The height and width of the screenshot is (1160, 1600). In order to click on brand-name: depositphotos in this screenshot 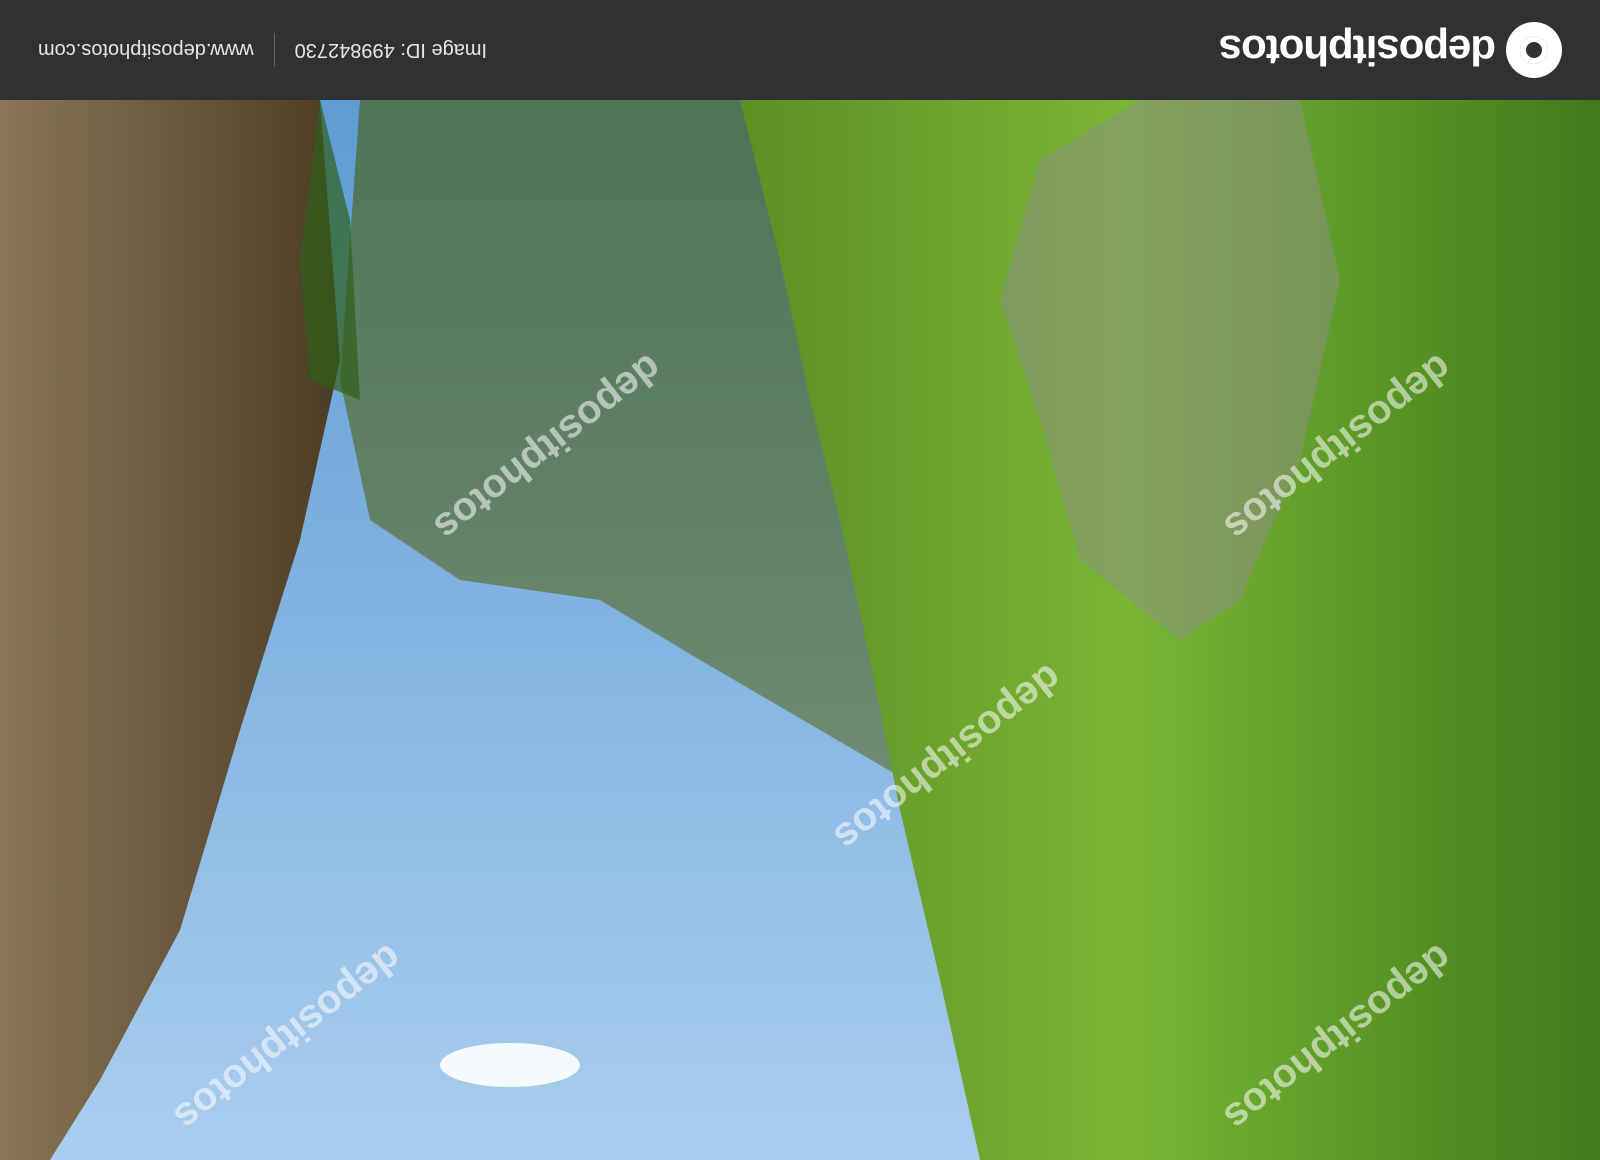, I will do `click(1357, 50)`.